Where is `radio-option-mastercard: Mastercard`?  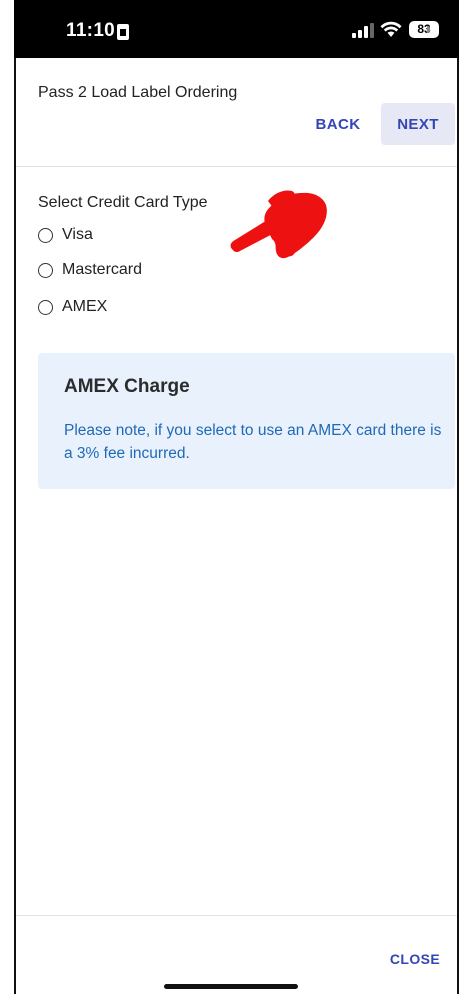
radio-option-mastercard: Mastercard is located at coordinates (90, 270).